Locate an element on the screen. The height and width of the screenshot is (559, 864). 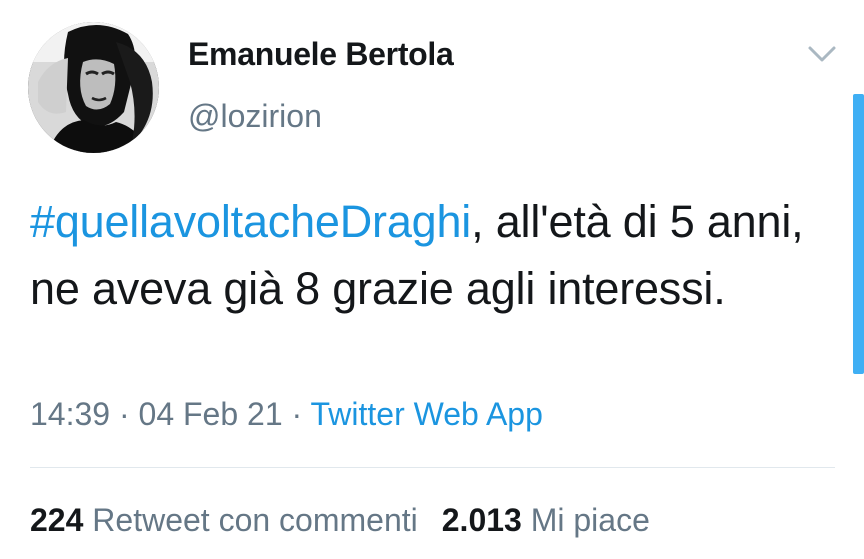
tweet-stats: 224 Retweet con commenti 2.013 Mi piace is located at coordinates (340, 520).